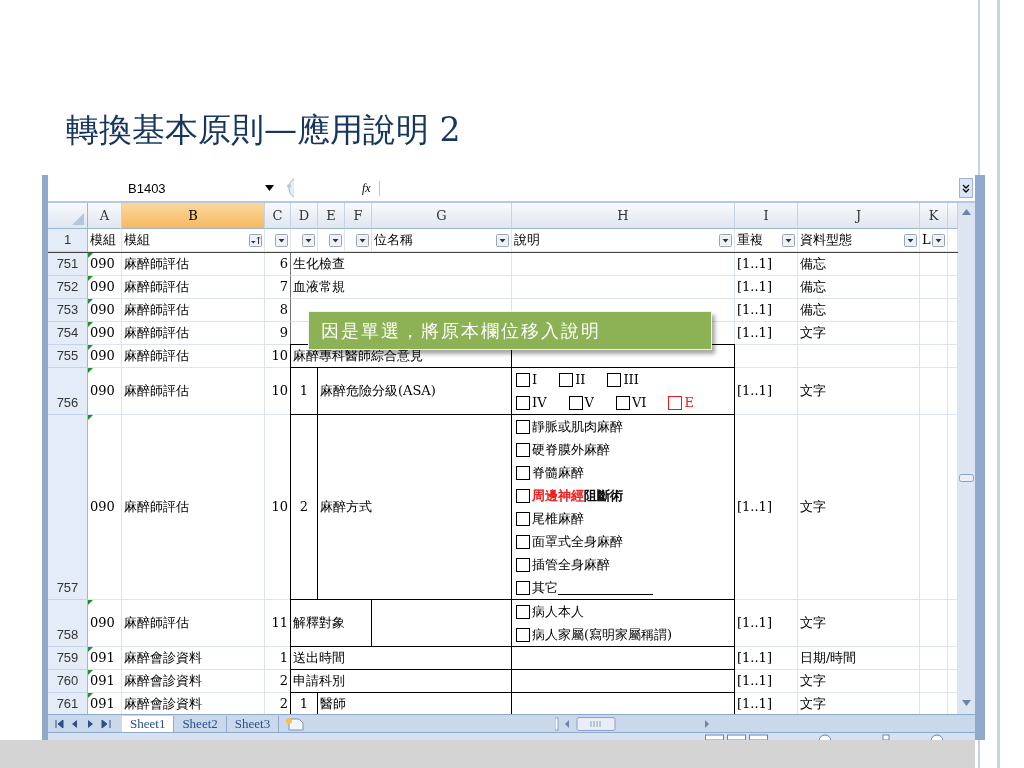 The width and height of the screenshot is (1024, 768). I want to click on option-text: 插管全身麻醉, so click(571, 564).